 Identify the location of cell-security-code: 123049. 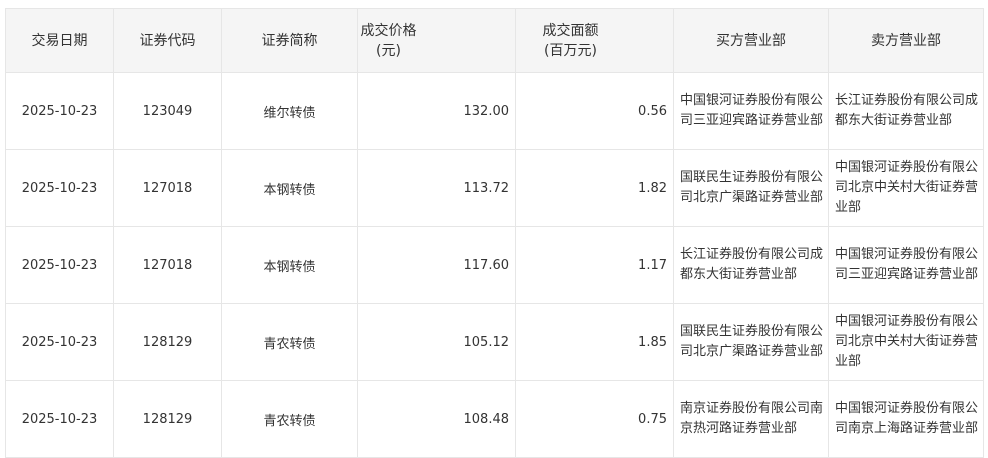
(167, 111).